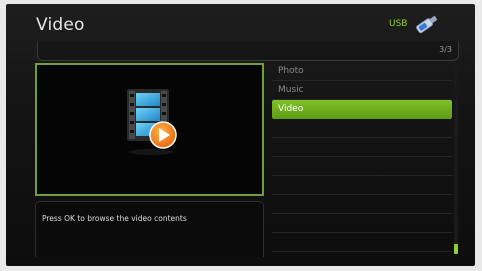  Describe the element at coordinates (60, 25) in the screenshot. I see `page-title: Video` at that location.